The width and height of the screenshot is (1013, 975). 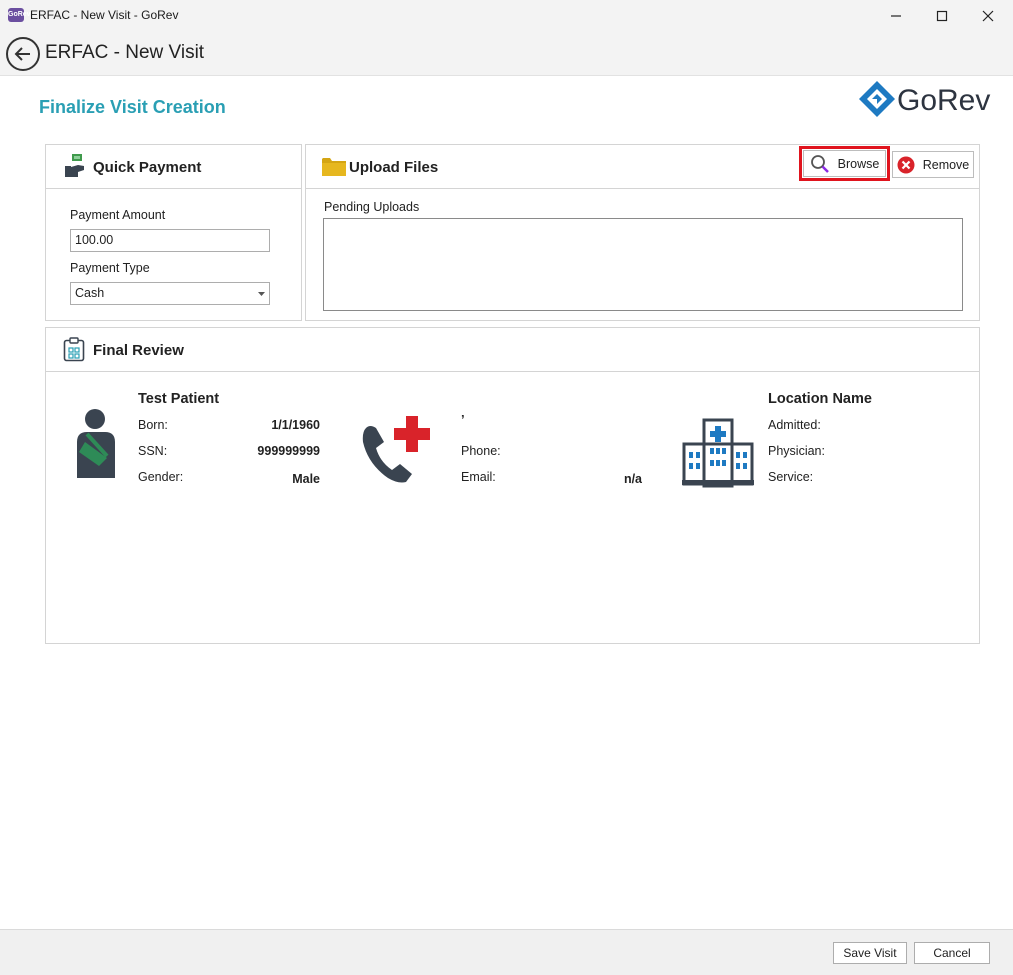 I want to click on header-bar: ERFAC - New Visit, so click(x=506, y=53).